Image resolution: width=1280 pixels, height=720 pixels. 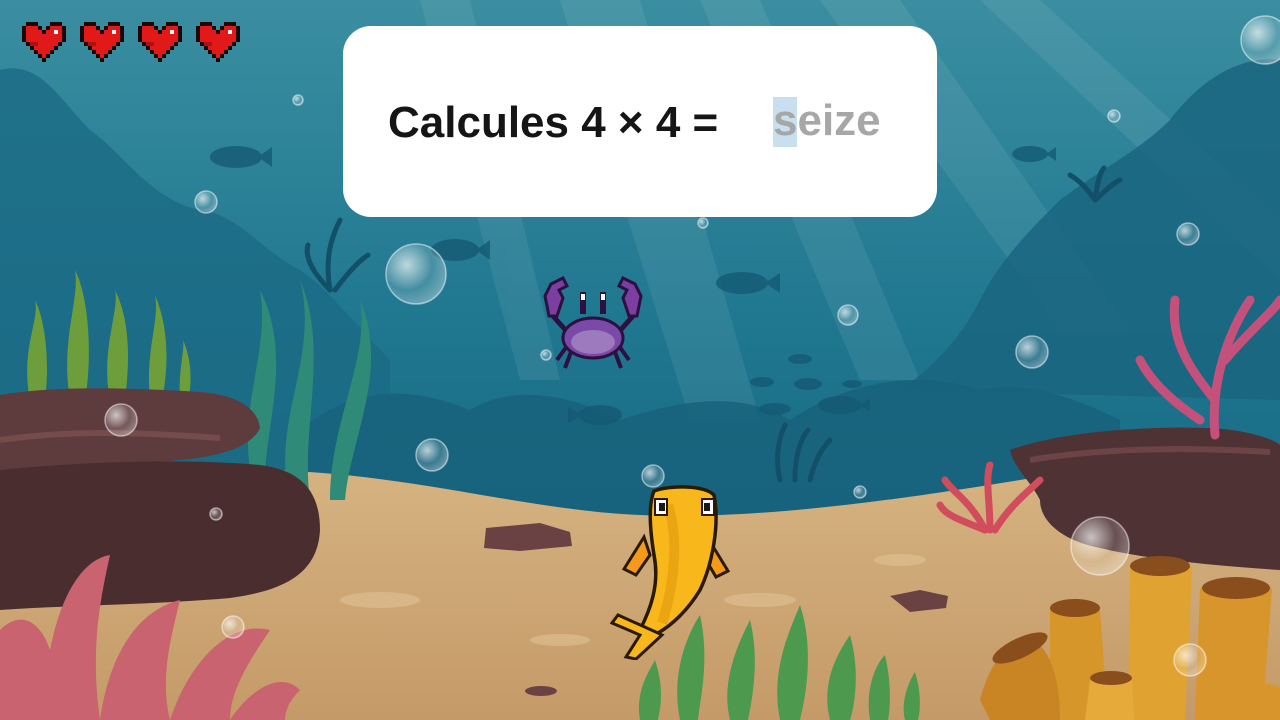 I want to click on question-card: Calcules 4 × 4 =, so click(x=640, y=121).